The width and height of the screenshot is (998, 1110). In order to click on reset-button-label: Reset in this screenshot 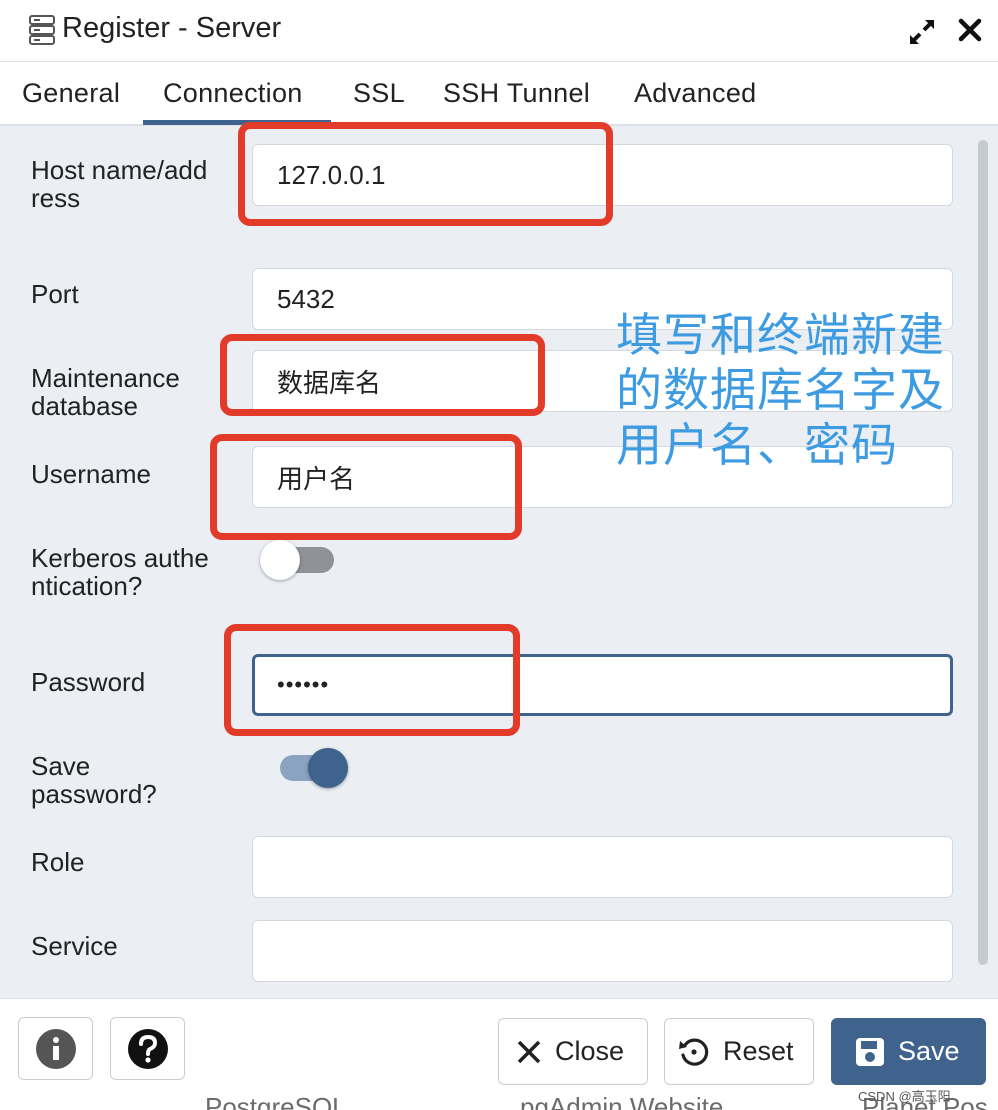, I will do `click(758, 1051)`.